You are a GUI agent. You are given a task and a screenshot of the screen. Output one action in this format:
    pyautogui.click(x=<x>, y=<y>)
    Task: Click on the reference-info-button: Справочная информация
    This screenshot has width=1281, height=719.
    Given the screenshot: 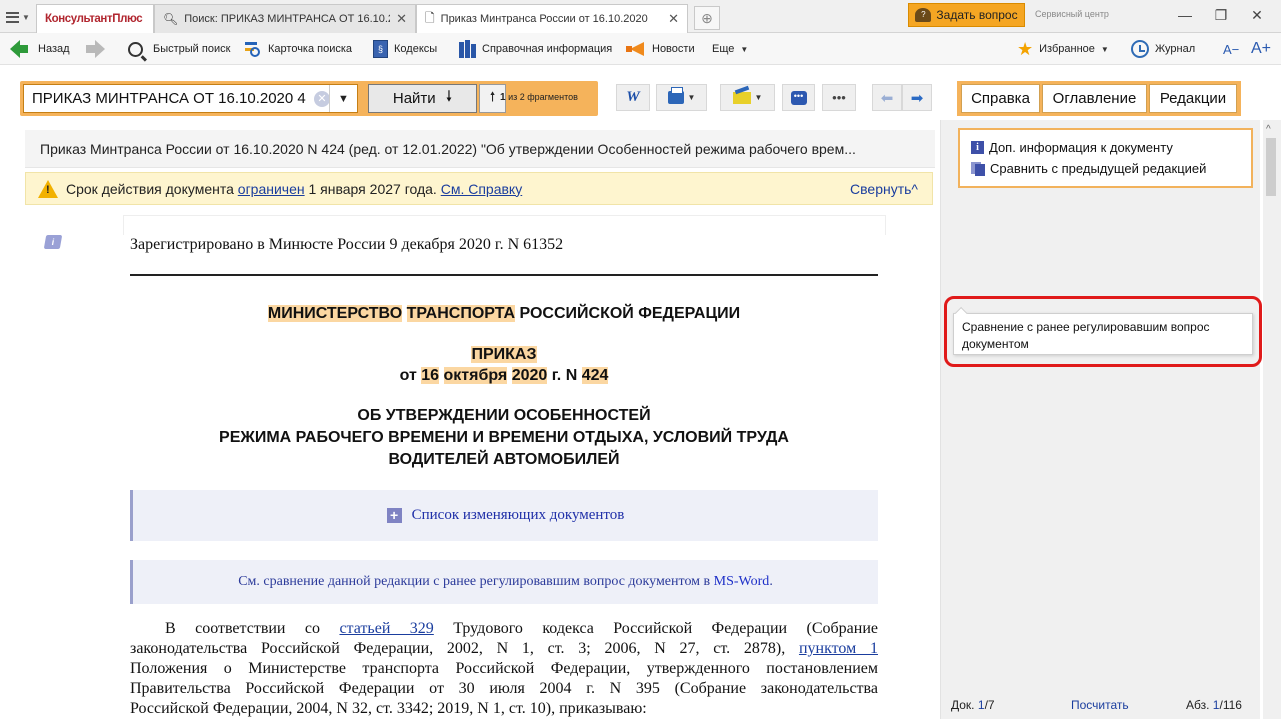 What is the action you would take?
    pyautogui.click(x=535, y=49)
    